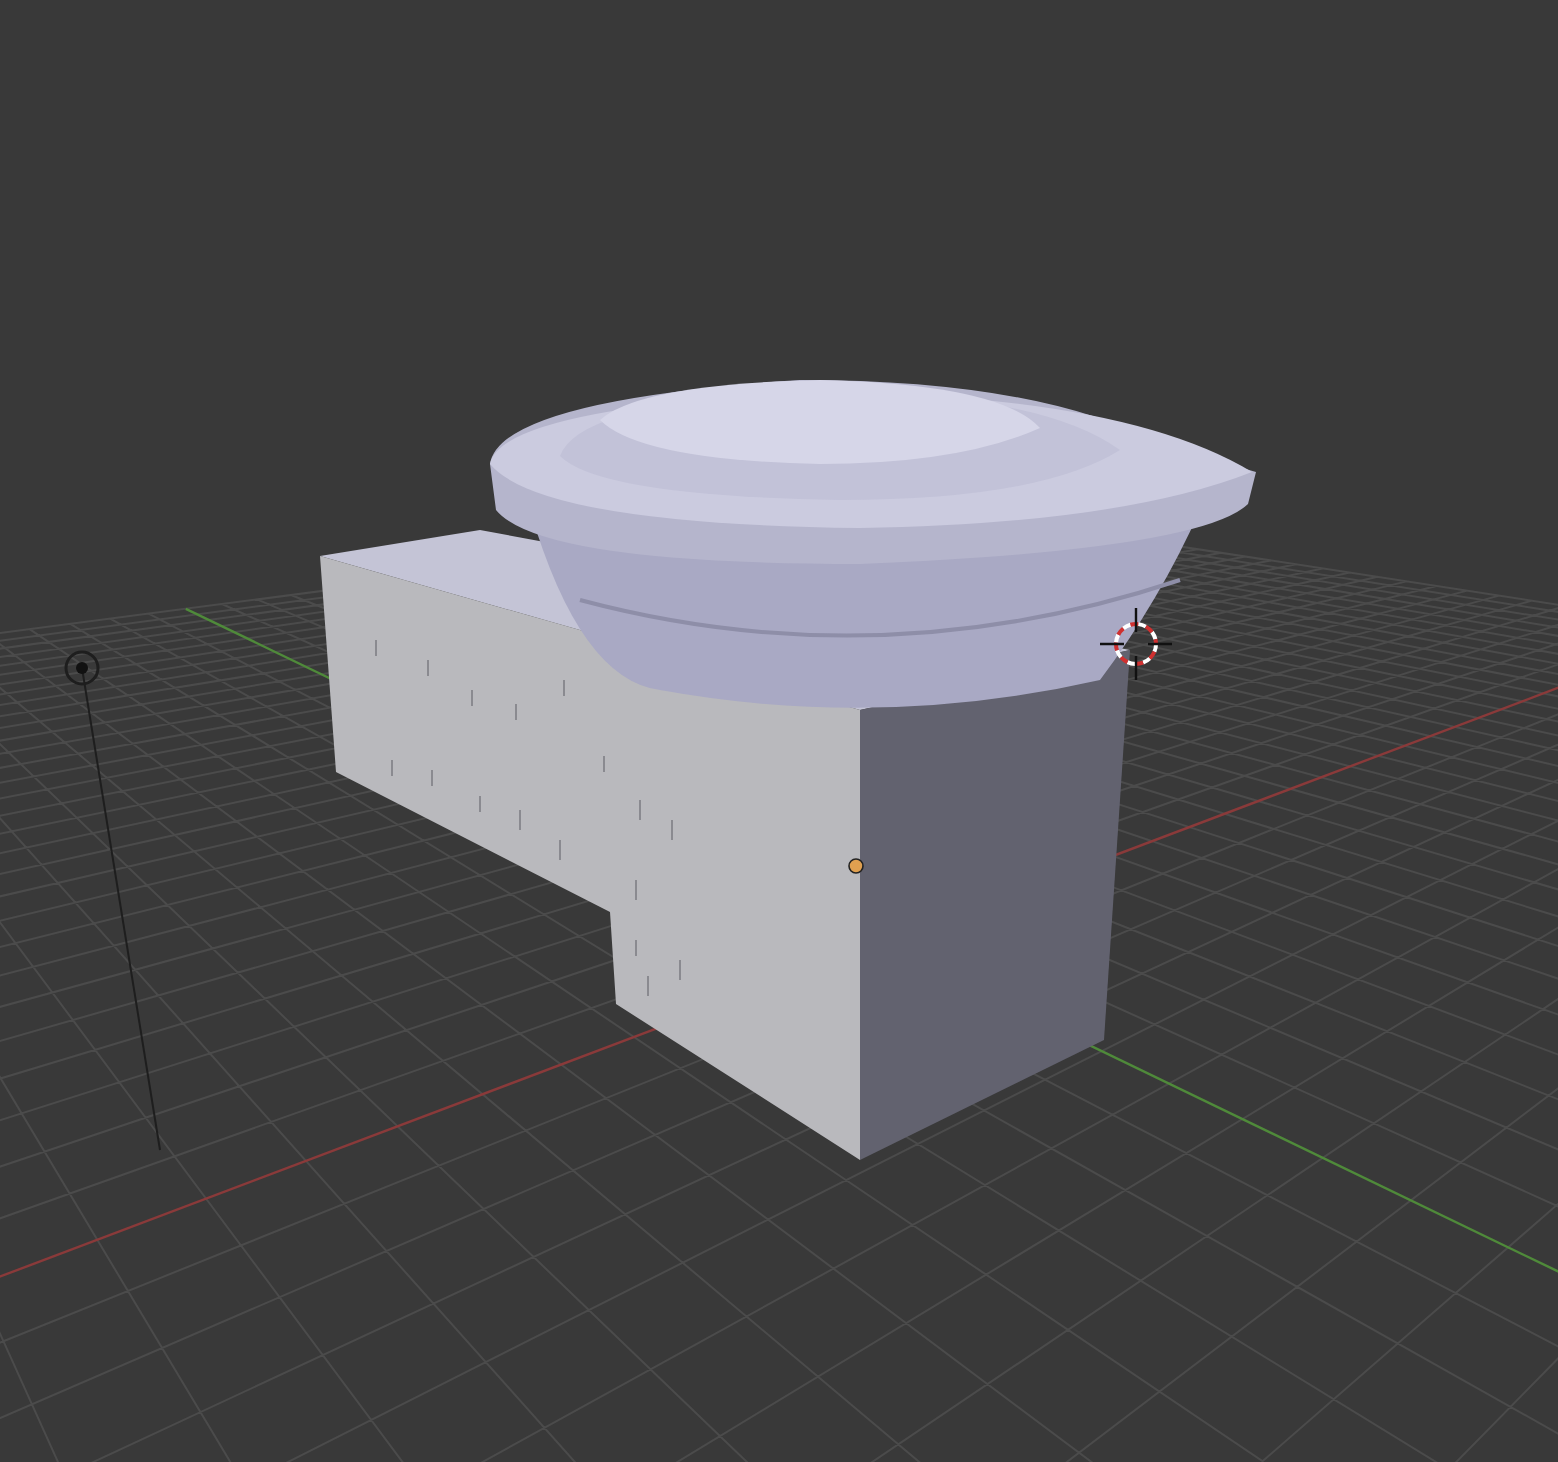 Image resolution: width=1558 pixels, height=1462 pixels. I want to click on origin-dot, so click(856, 866).